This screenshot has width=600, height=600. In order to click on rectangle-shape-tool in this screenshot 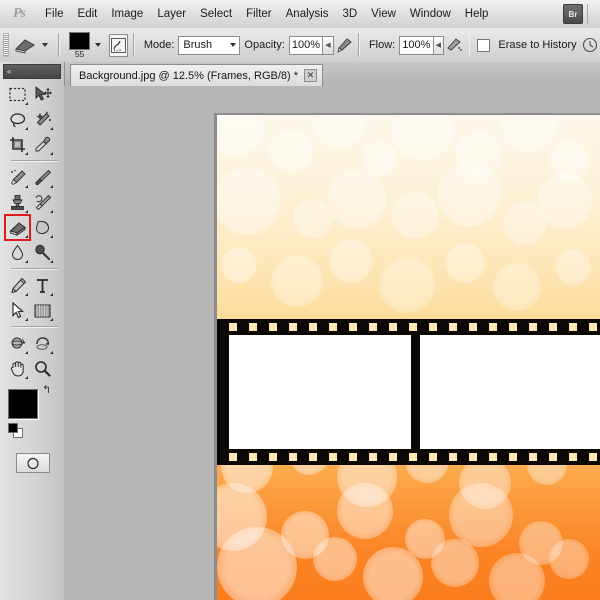, I will do `click(42, 310)`.